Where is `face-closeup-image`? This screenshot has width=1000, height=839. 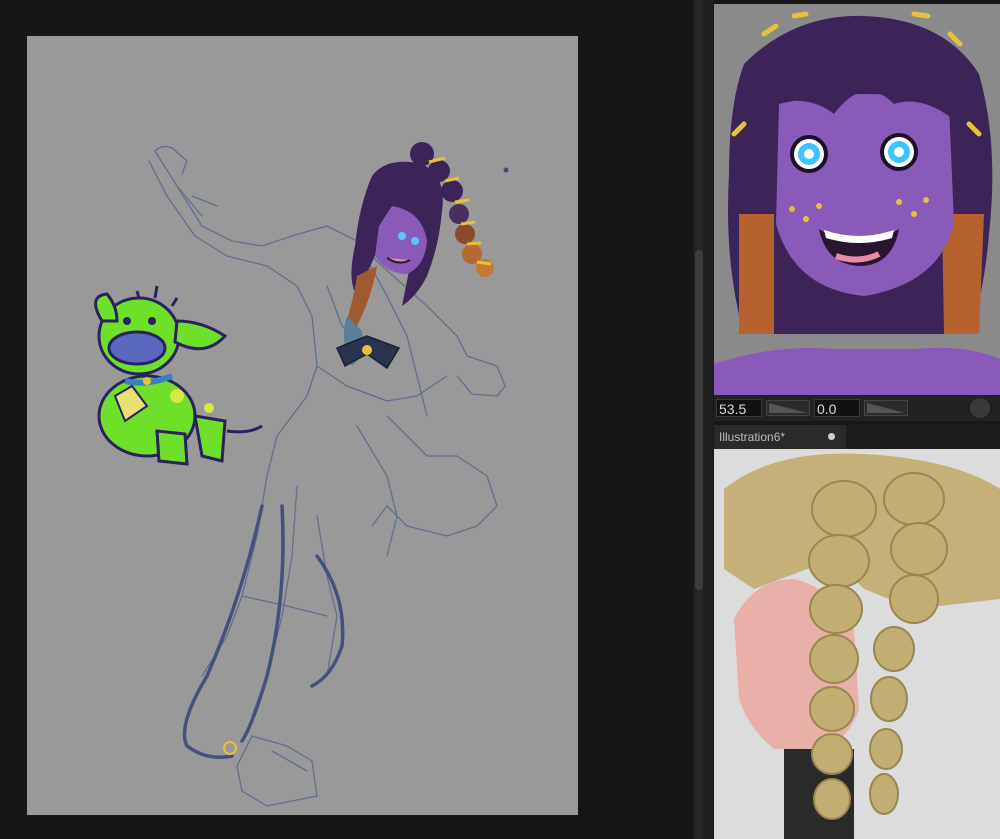 face-closeup-image is located at coordinates (857, 199).